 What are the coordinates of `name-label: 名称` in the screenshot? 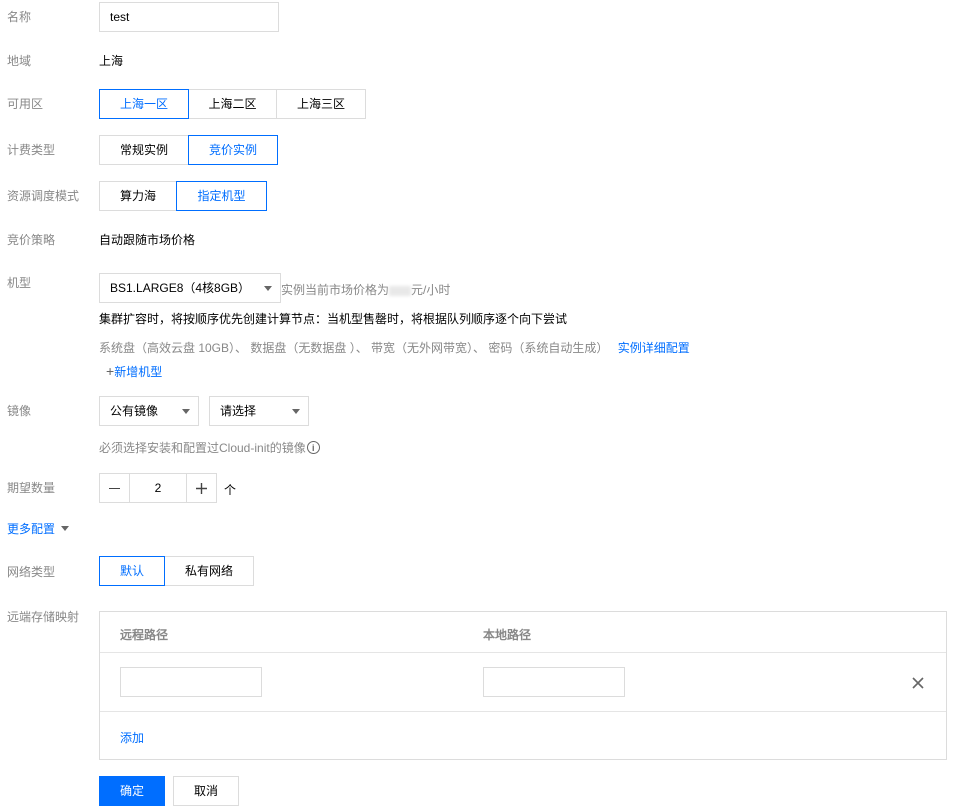 It's located at (19, 17).